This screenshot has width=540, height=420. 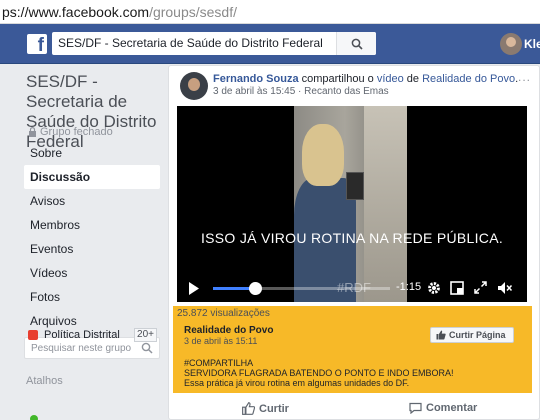 I want to click on url-path: /groups/sesdf/, so click(x=193, y=12).